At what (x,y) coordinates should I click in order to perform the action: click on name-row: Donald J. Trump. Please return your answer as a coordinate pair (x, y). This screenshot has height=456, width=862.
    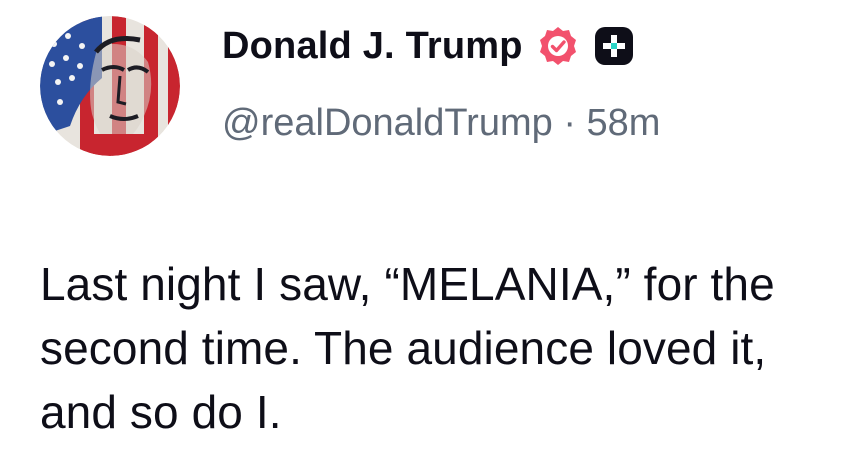
    Looking at the image, I should click on (428, 46).